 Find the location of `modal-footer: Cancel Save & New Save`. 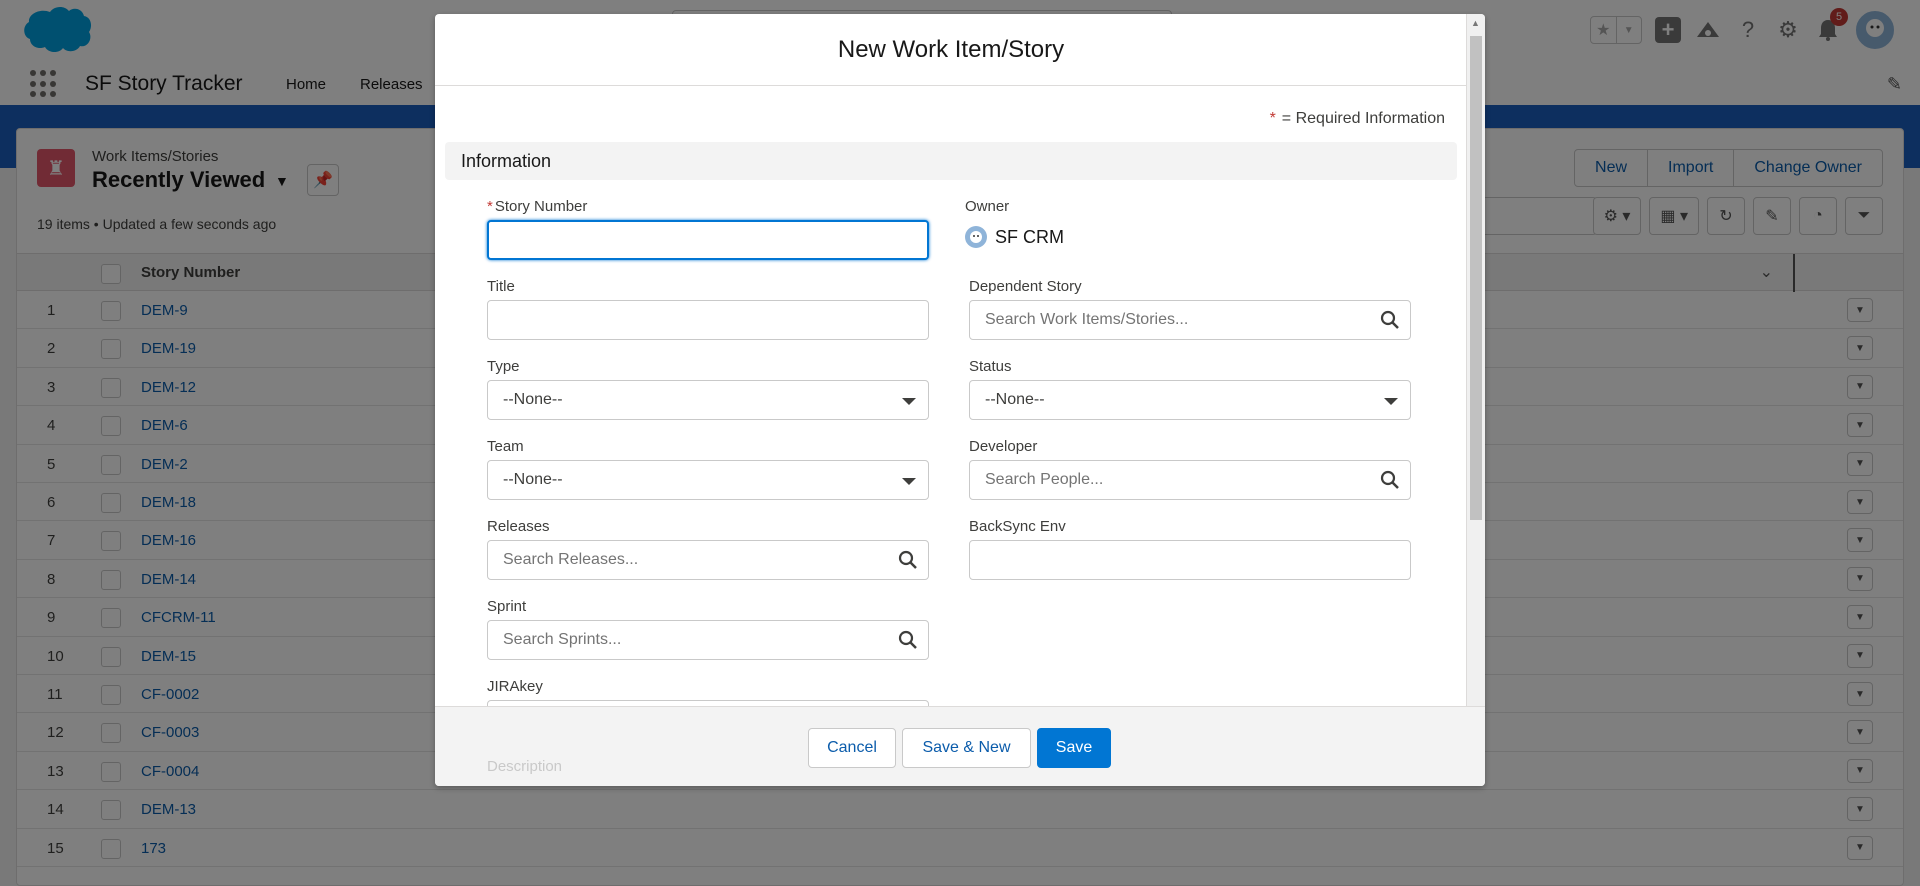

modal-footer: Cancel Save & New Save is located at coordinates (960, 746).